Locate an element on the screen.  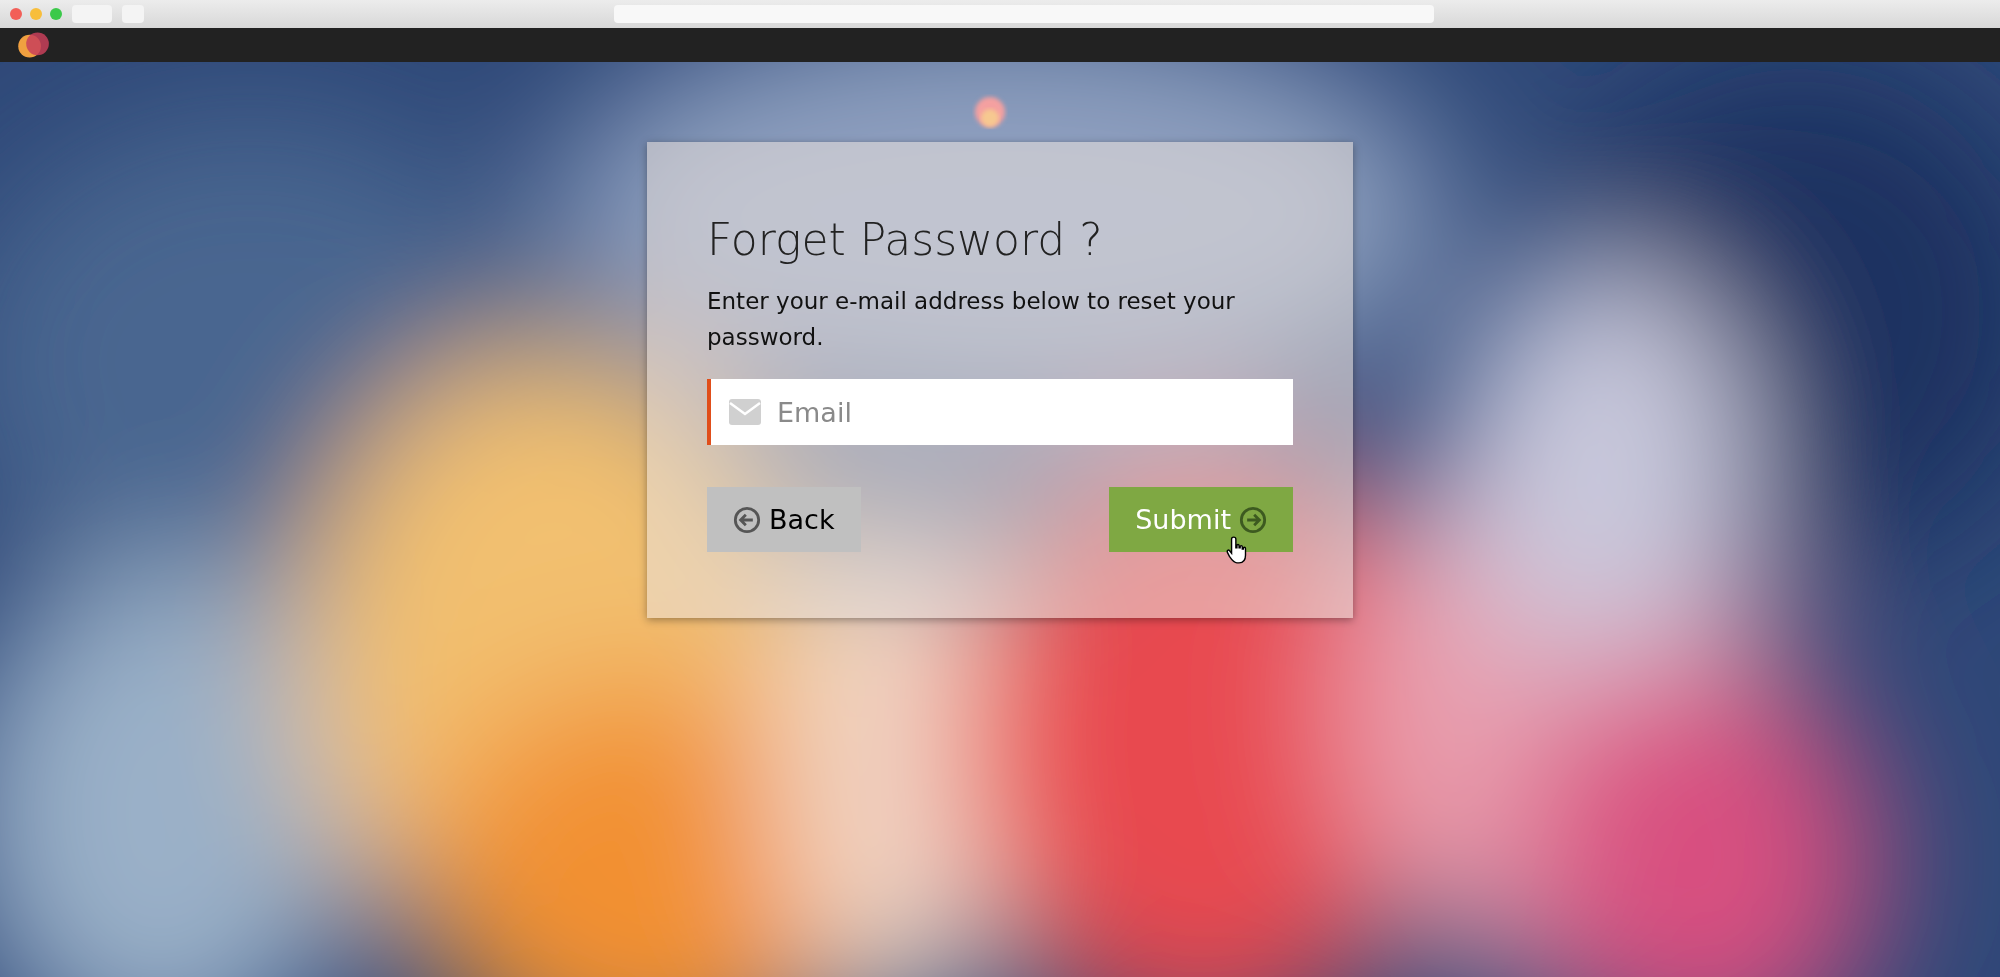
maximize-window-icon is located at coordinates (56, 14).